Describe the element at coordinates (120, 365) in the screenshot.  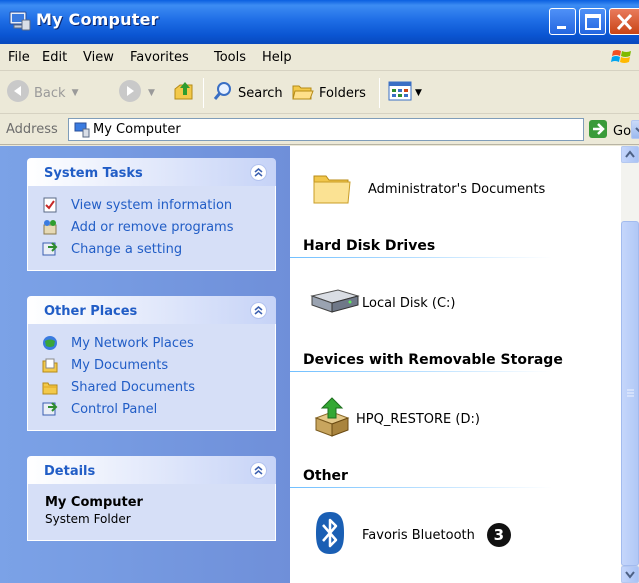
I see `link-label: My Documents` at that location.